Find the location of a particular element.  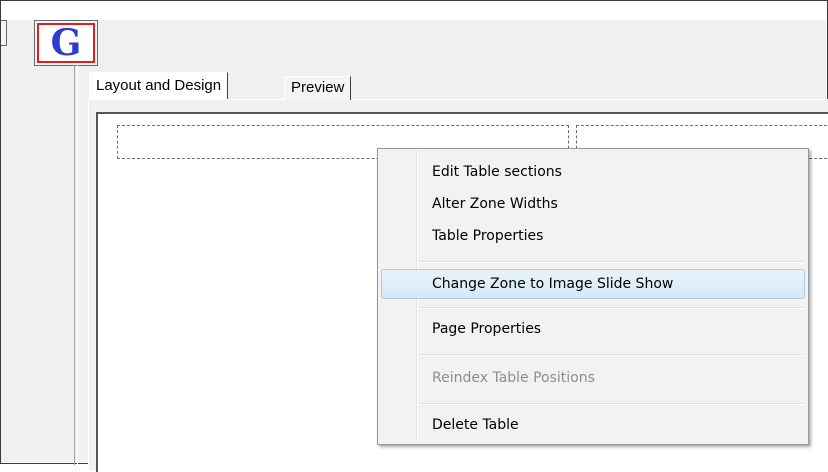

menu-item-label: Delete Table is located at coordinates (475, 425).